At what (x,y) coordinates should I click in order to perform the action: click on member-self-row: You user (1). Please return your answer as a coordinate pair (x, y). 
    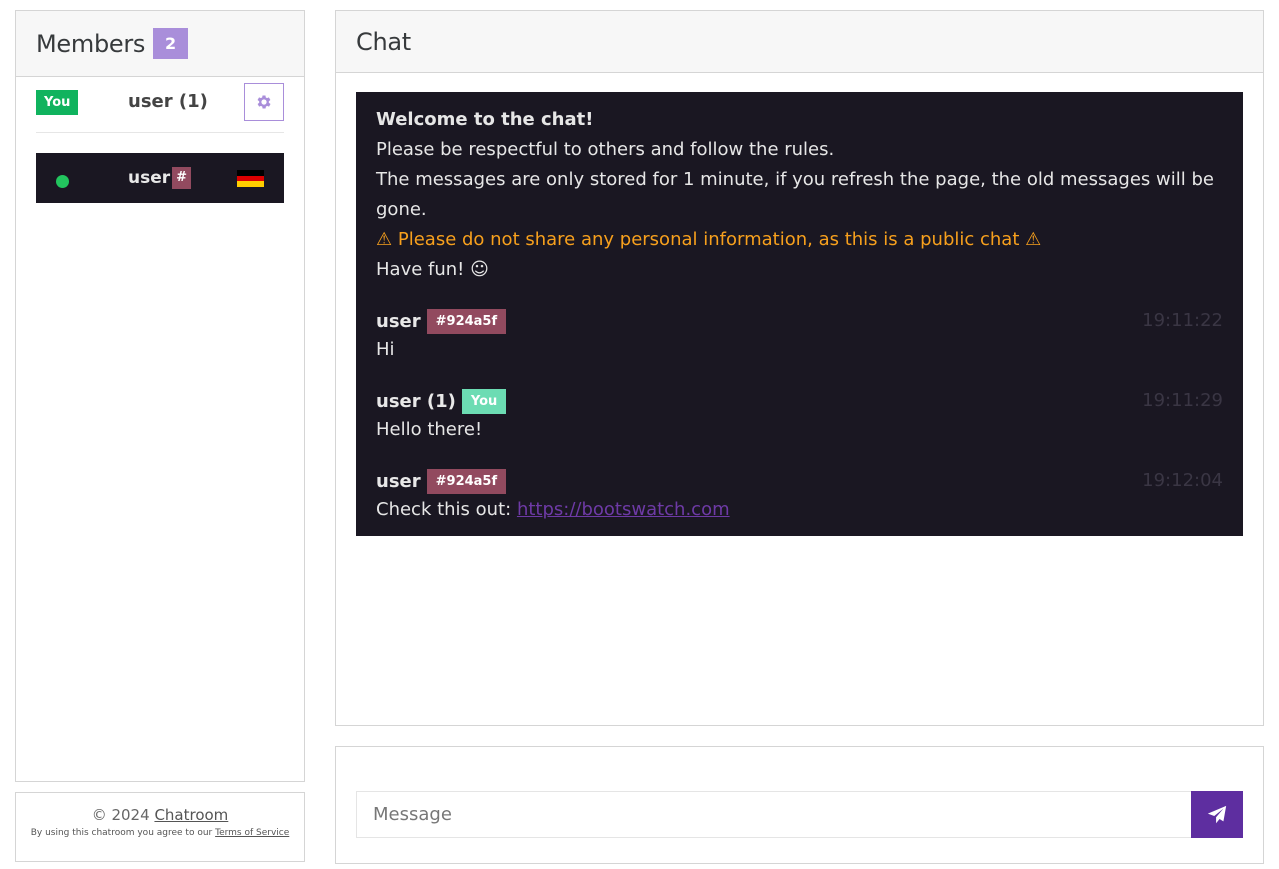
    Looking at the image, I should click on (160, 108).